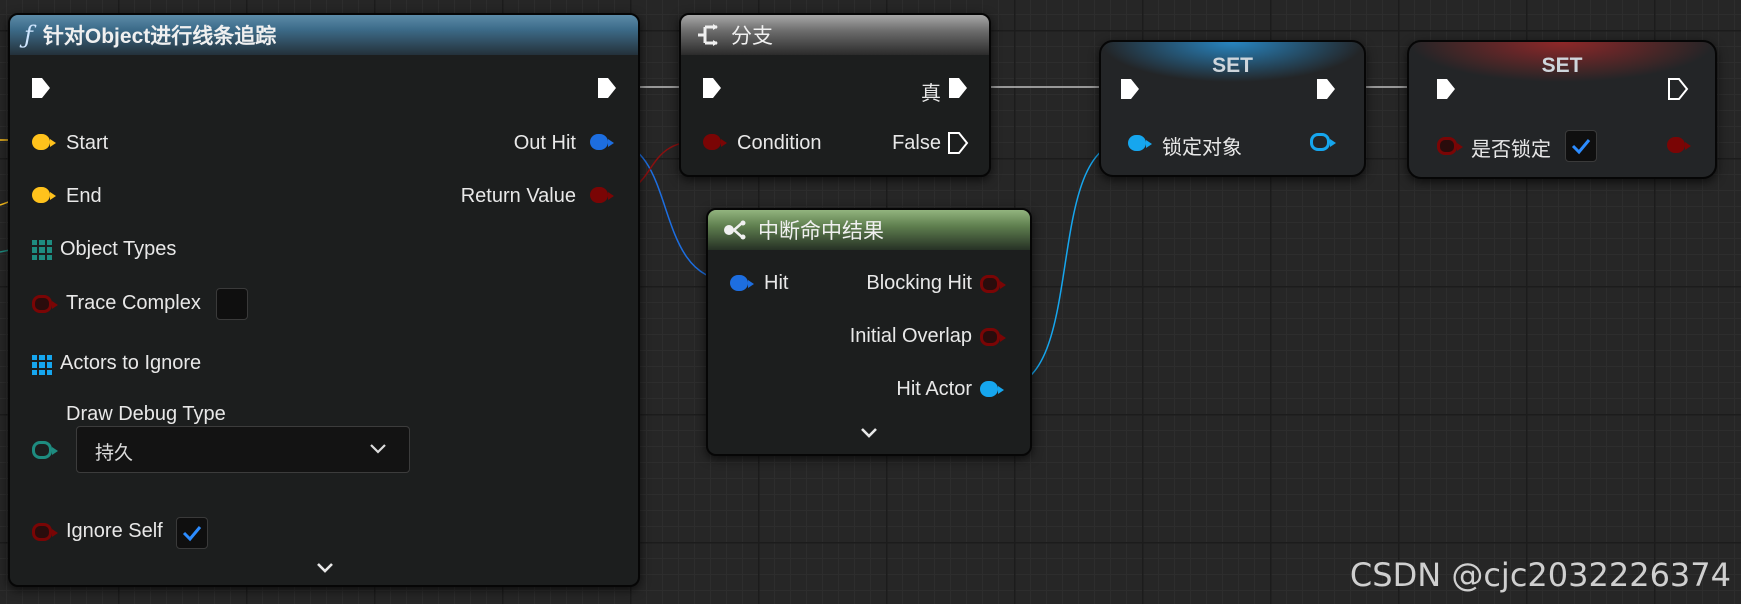  I want to click on ignore-self-checkbox, so click(192, 533).